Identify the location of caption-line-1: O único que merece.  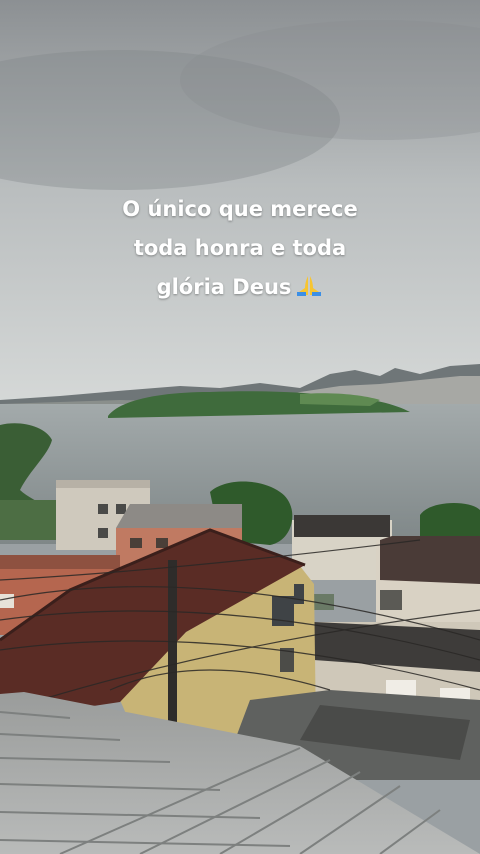
(240, 209).